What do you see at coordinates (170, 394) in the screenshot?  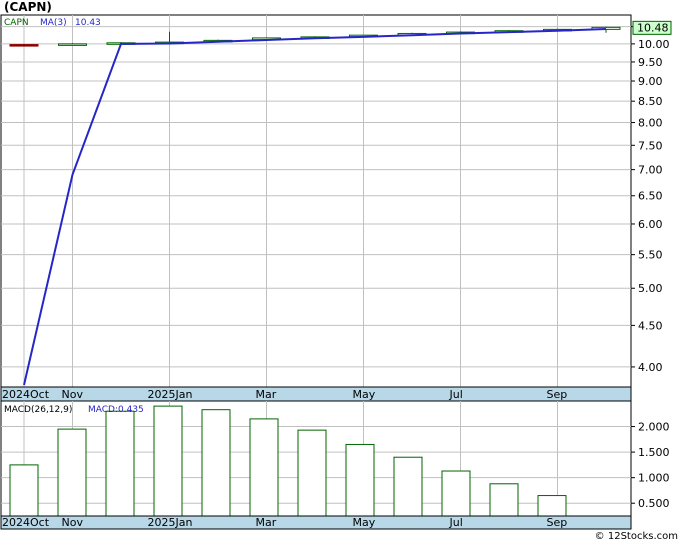 I see `price-x-label: 2025Jan` at bounding box center [170, 394].